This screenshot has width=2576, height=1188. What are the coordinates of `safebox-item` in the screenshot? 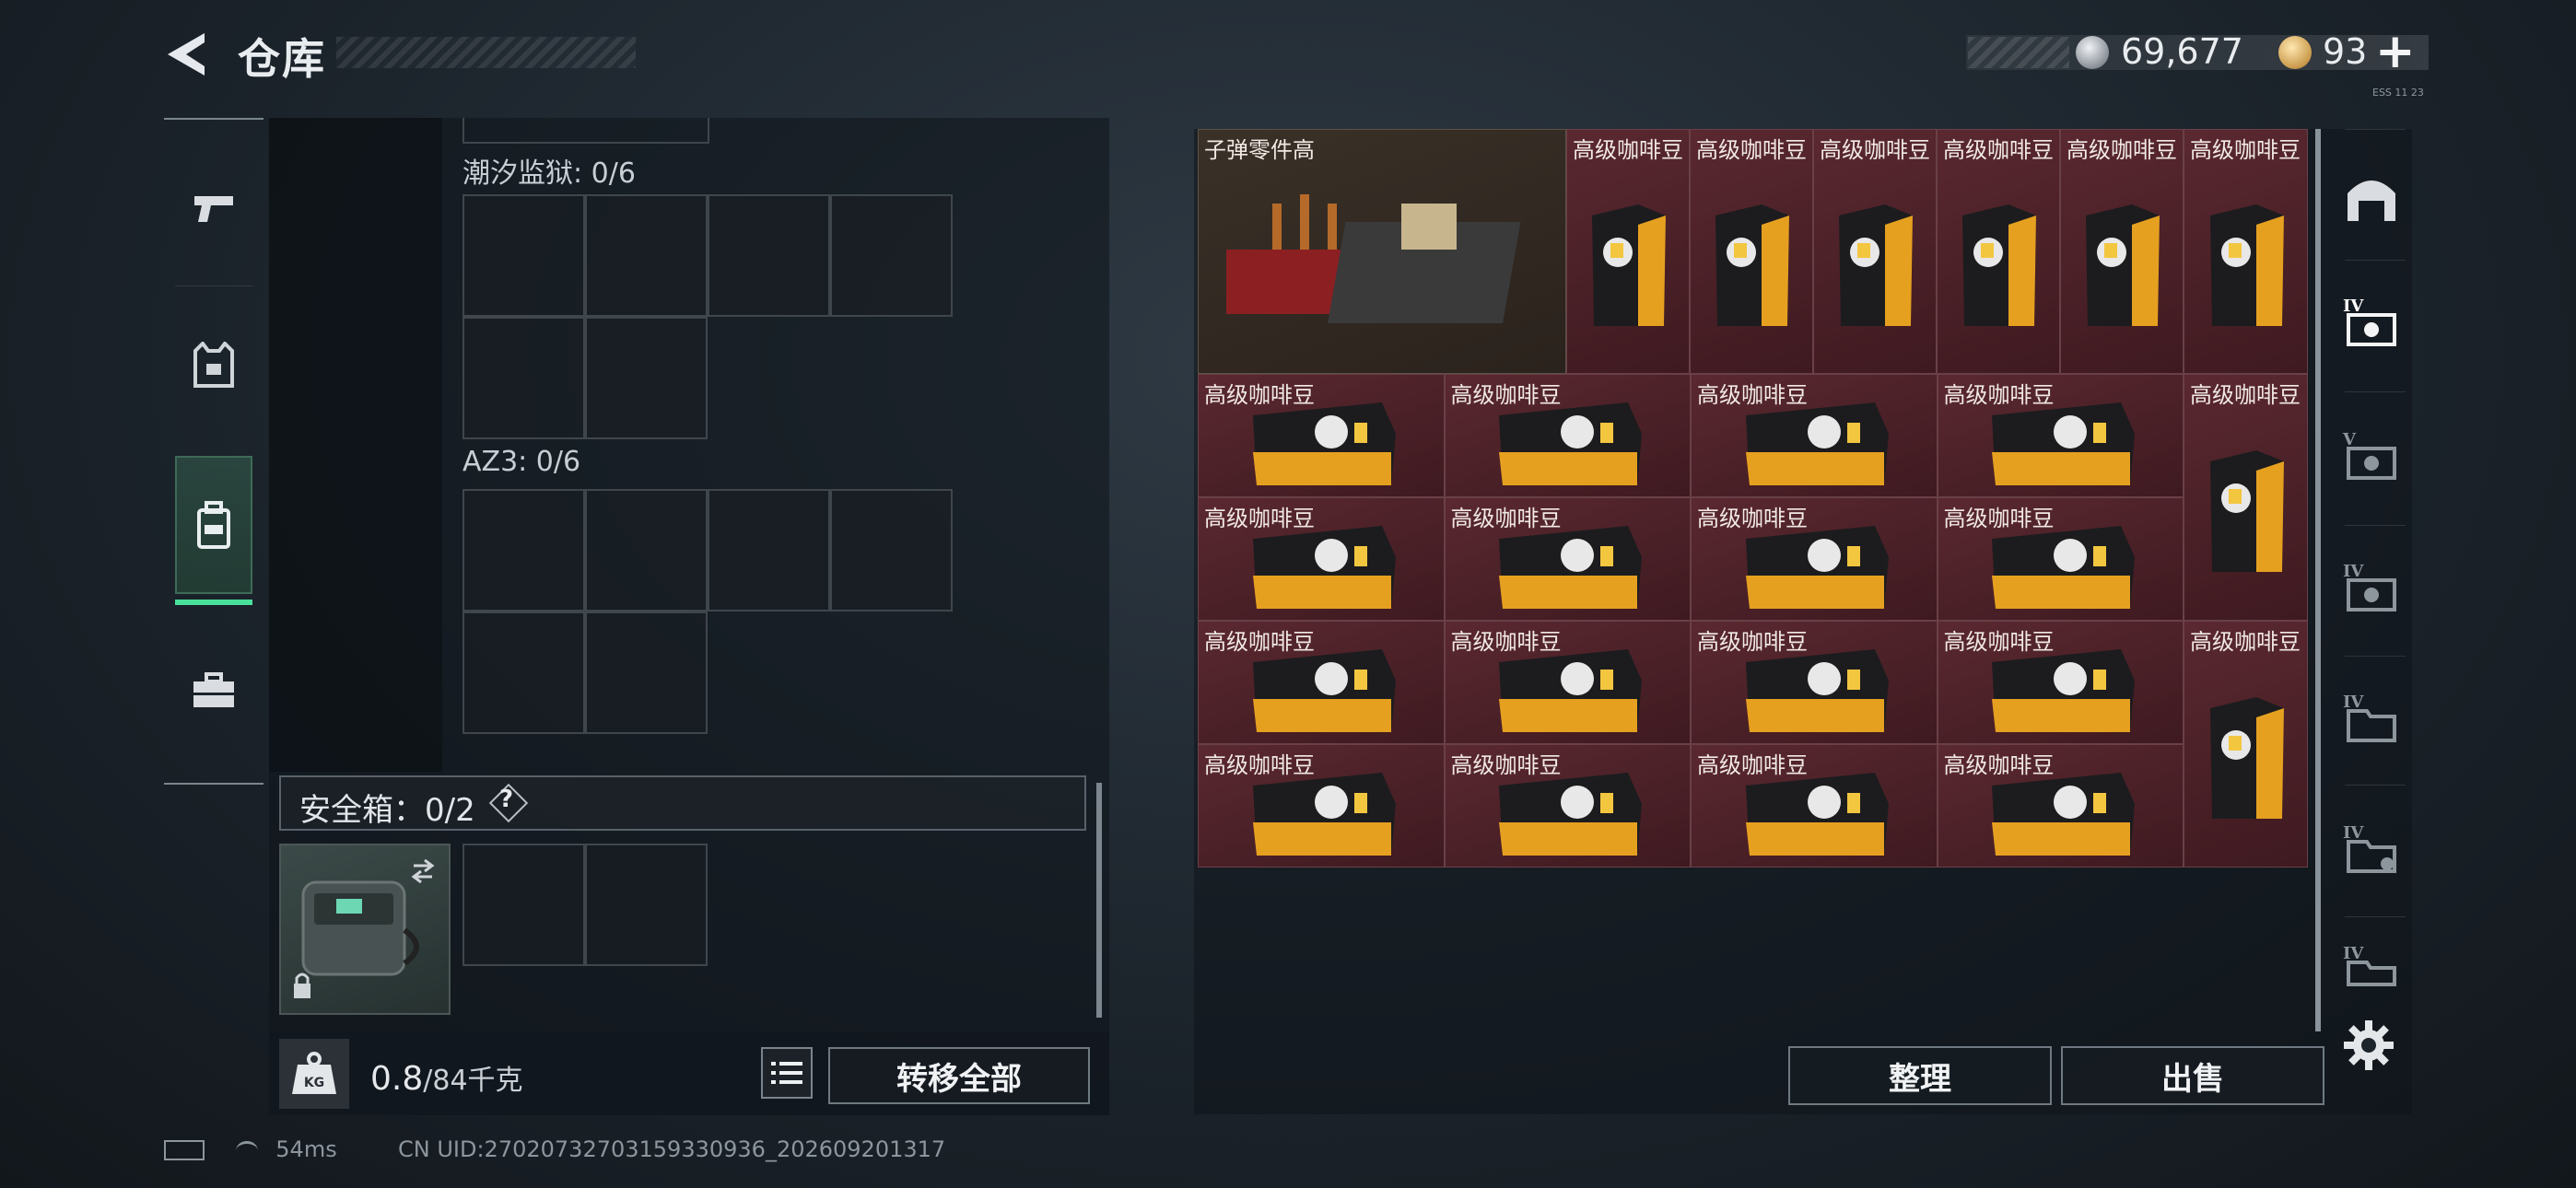 It's located at (365, 929).